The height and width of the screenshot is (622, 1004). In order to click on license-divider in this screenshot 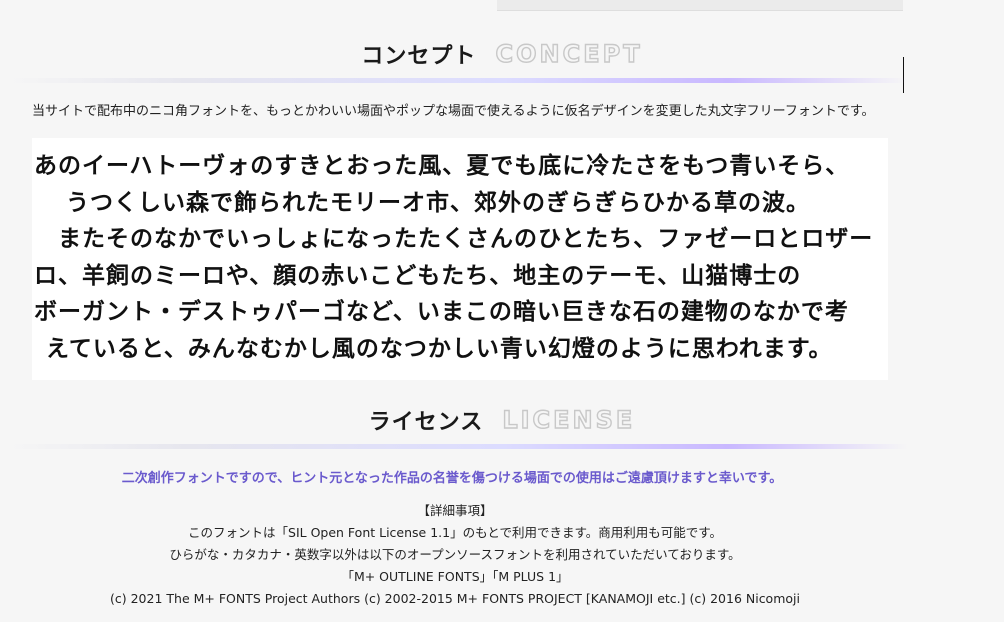, I will do `click(458, 446)`.